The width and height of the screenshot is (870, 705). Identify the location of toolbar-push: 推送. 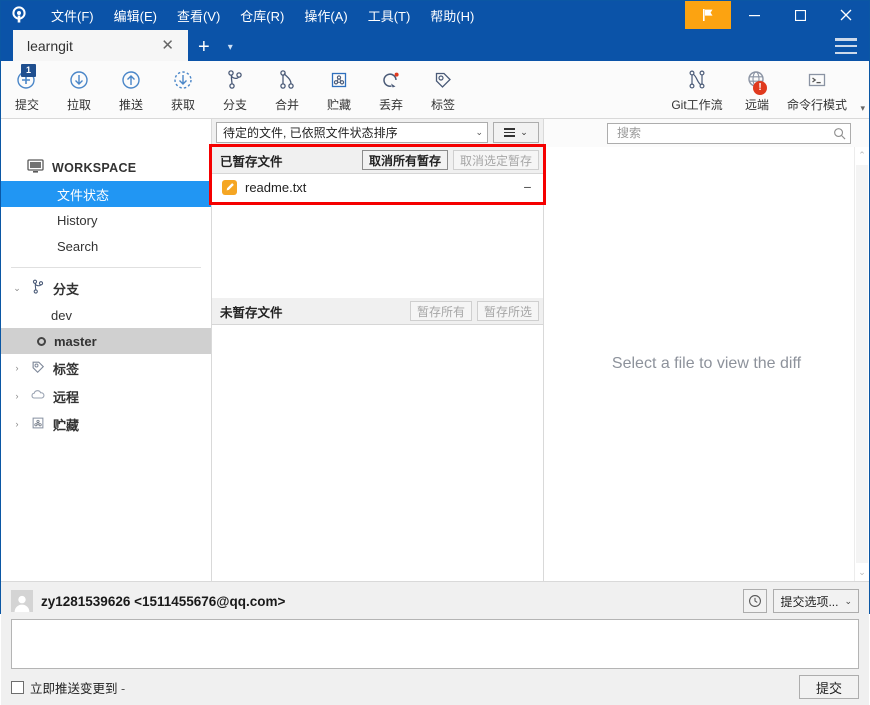
(131, 88).